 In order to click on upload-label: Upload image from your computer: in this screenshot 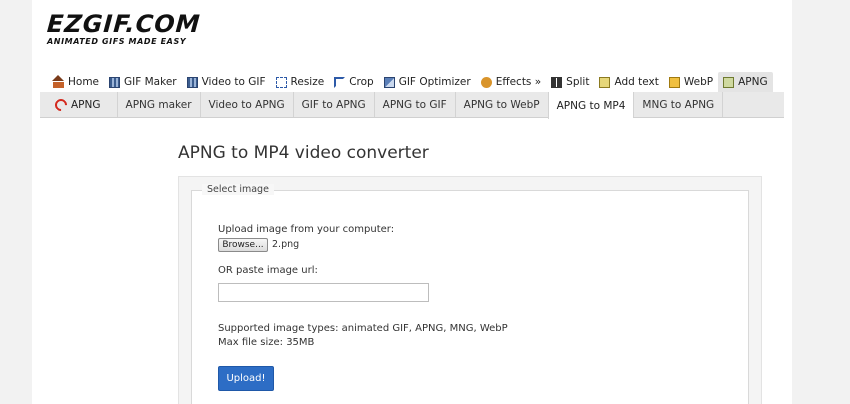, I will do `click(306, 229)`.